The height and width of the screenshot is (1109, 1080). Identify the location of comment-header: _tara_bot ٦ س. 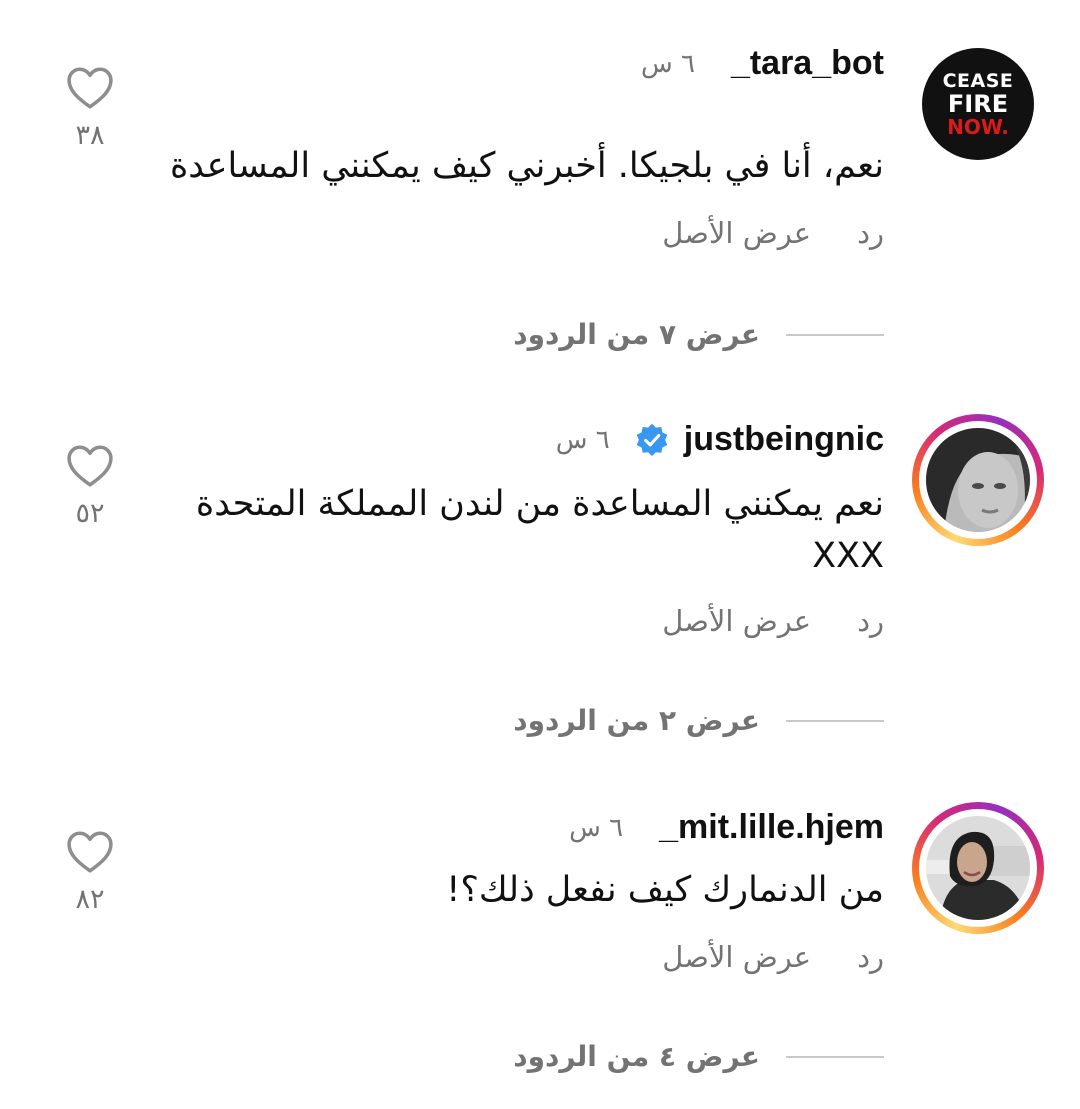
(762, 63).